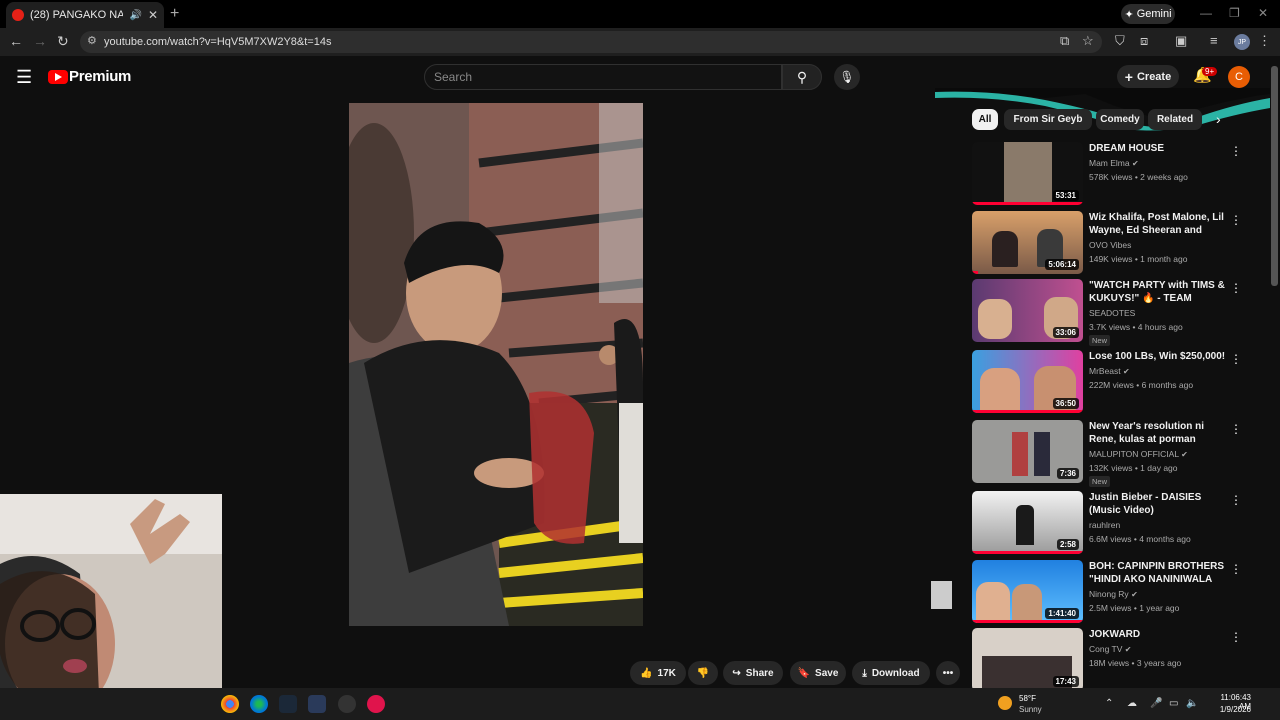  What do you see at coordinates (1218, 119) in the screenshot?
I see `chevron-right-icon: ›` at bounding box center [1218, 119].